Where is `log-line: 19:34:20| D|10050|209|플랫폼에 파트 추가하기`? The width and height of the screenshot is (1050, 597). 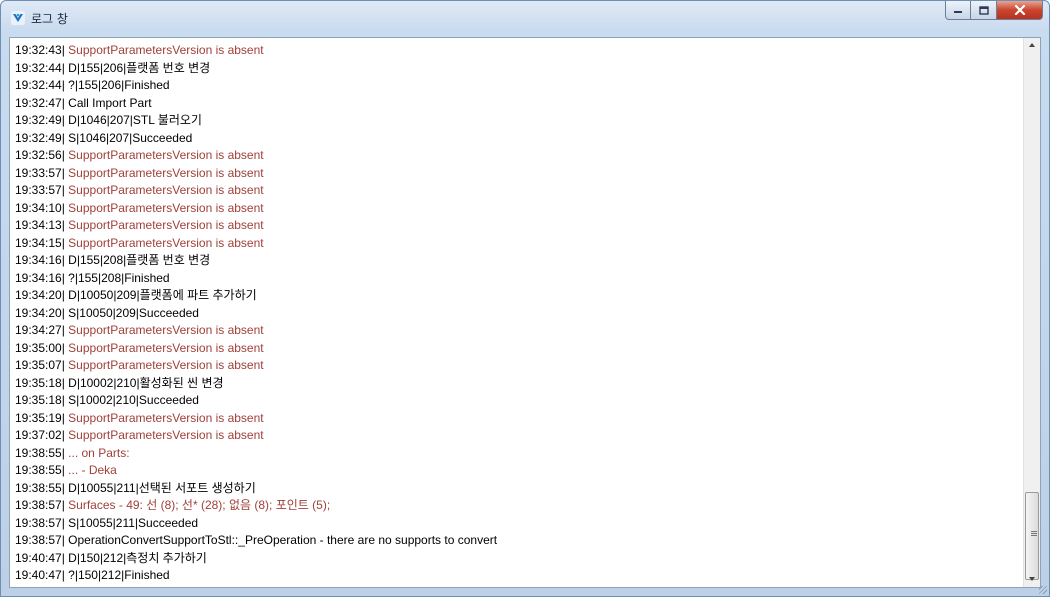 log-line: 19:34:20| D|10050|209|플랫폼에 파트 추가하기 is located at coordinates (518, 296).